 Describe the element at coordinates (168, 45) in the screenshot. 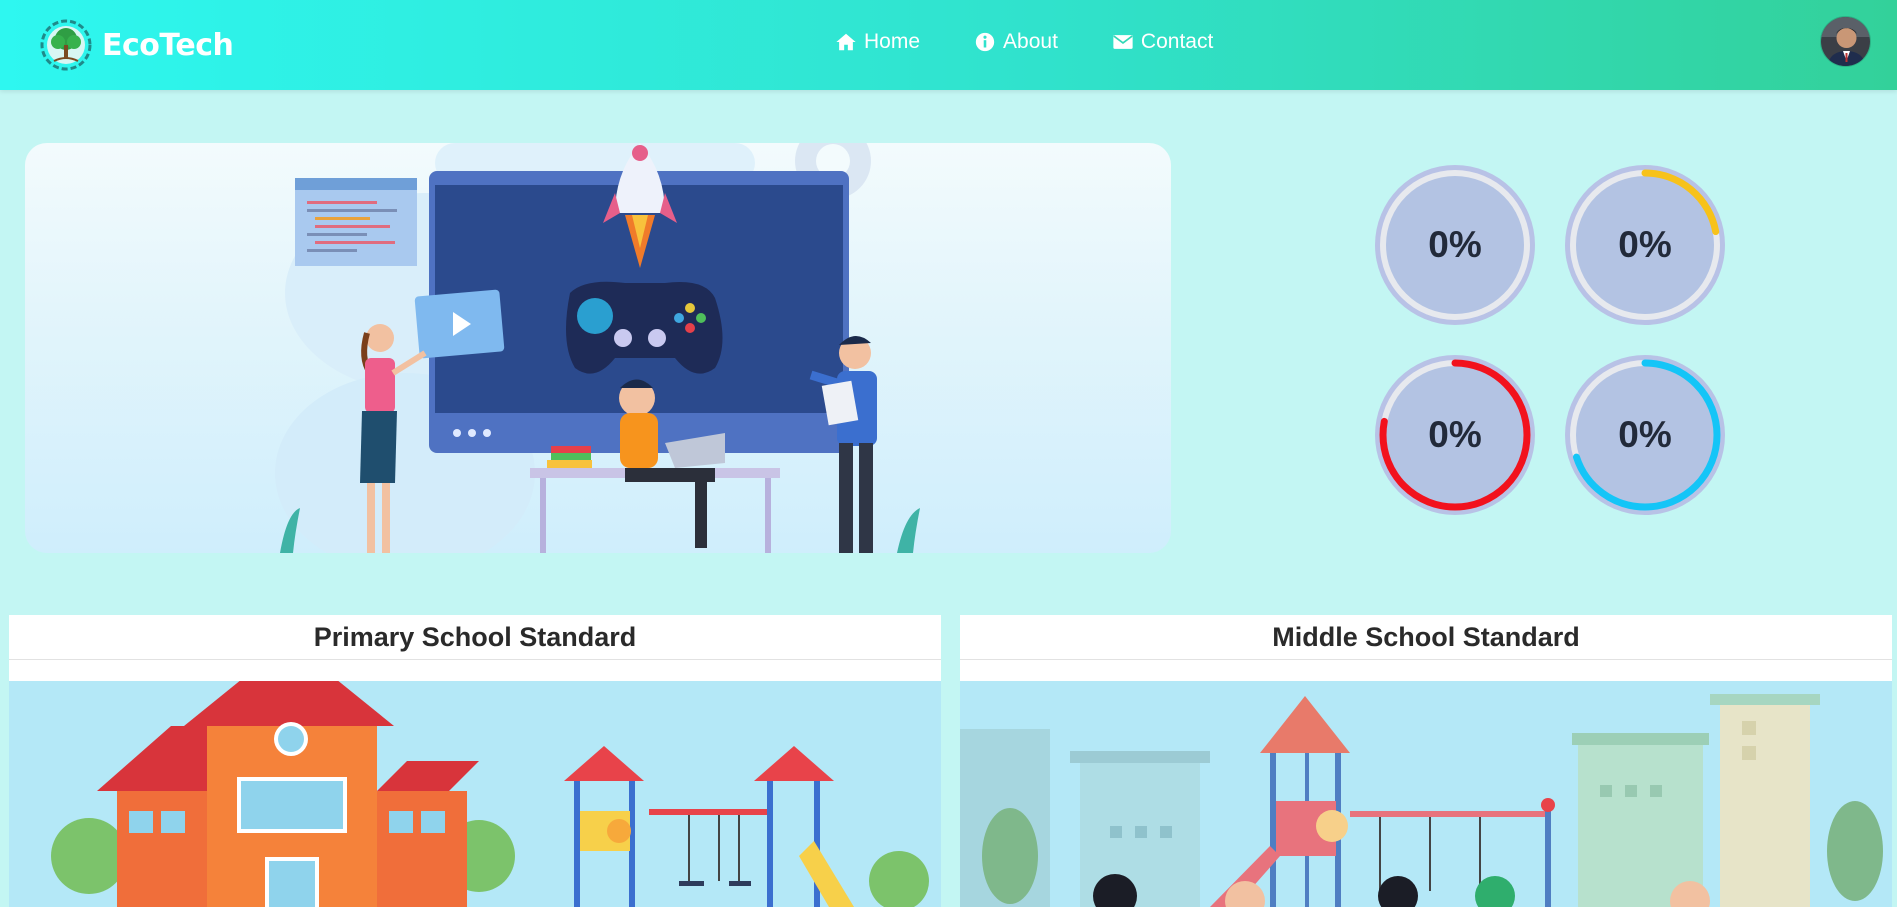

I see `brand-name: EcoTech` at that location.